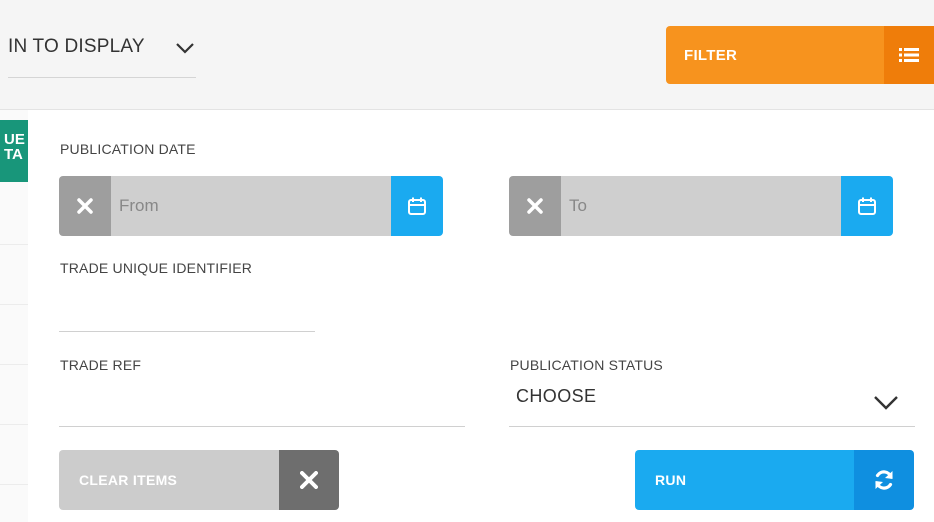  I want to click on date-from-input: From, so click(251, 206).